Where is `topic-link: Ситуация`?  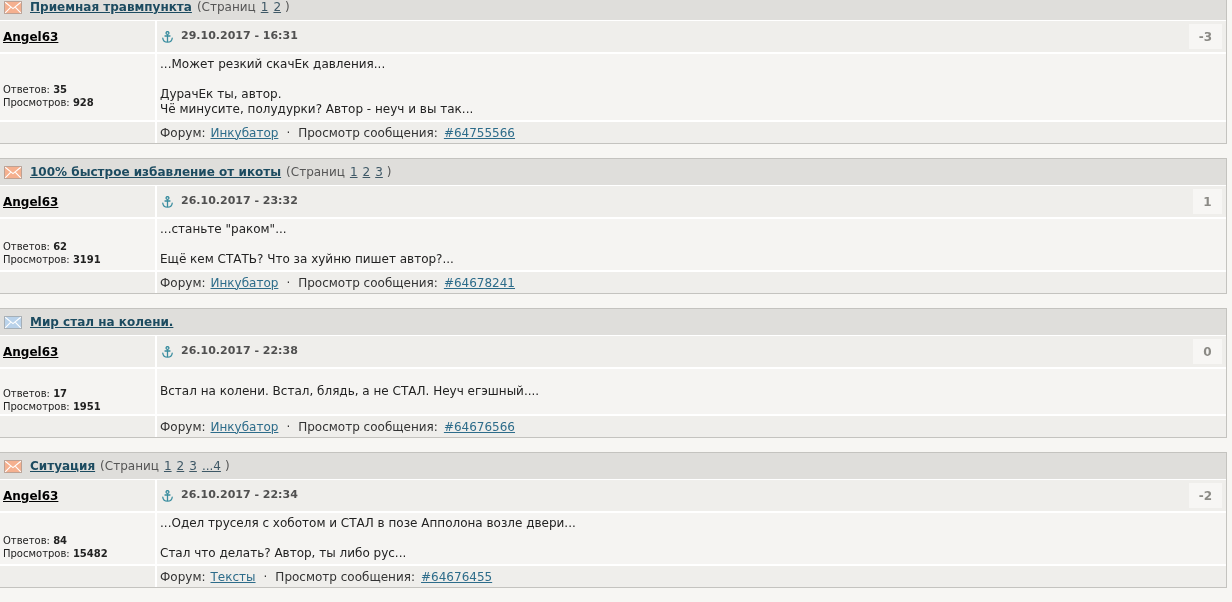 topic-link: Ситуация is located at coordinates (63, 466).